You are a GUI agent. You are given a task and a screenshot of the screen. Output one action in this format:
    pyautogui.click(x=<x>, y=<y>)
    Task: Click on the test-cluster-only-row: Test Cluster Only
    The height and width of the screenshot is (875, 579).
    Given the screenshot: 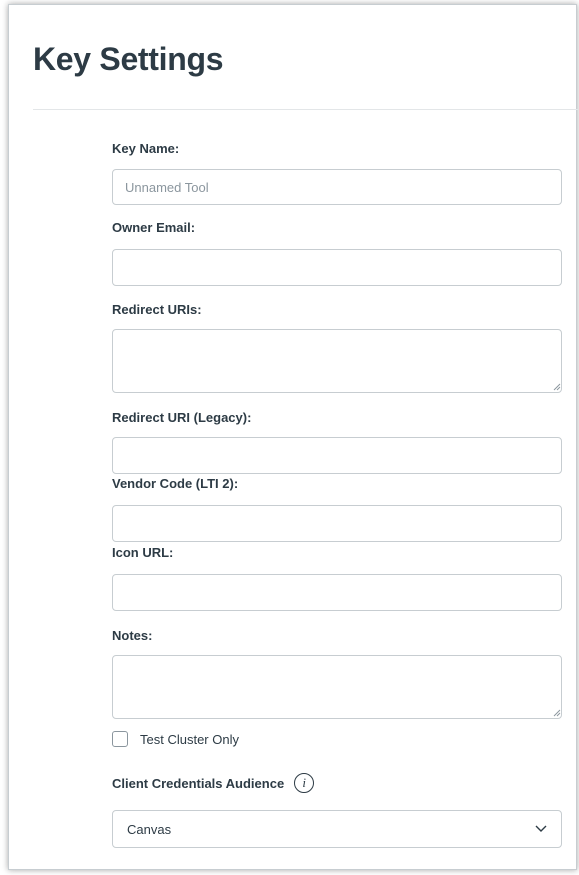 What is the action you would take?
    pyautogui.click(x=175, y=739)
    